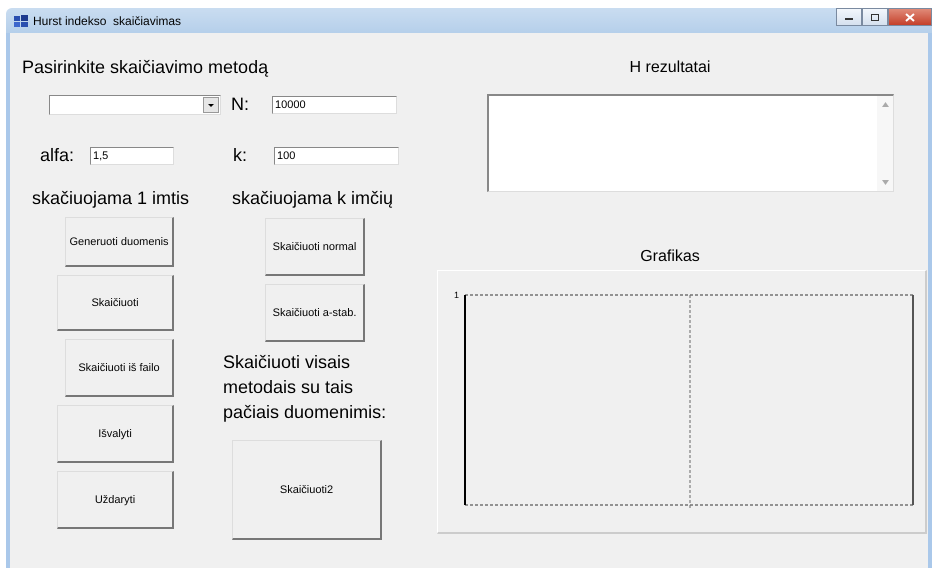  Describe the element at coordinates (146, 67) in the screenshot. I see `method-heading: Pasirinkite skaičiavimo metodą` at that location.